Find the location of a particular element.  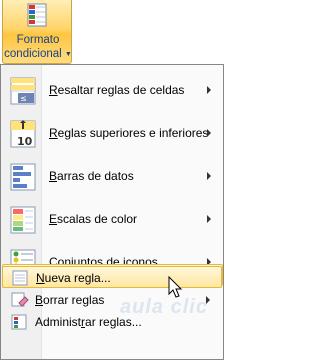

color-scales-icon is located at coordinates (23, 220).